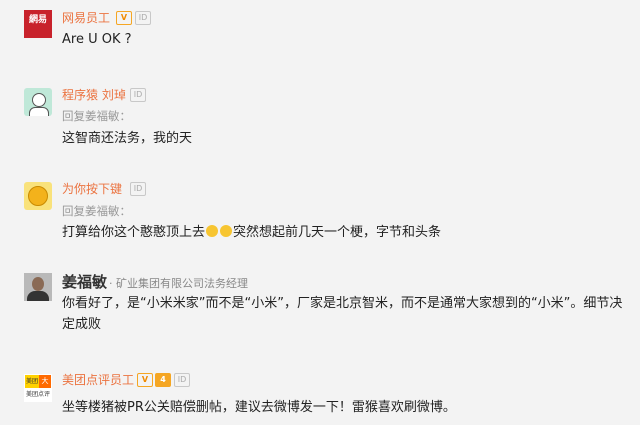  I want to click on comment-text-part: 打算给你这个憨憨顶上去, so click(134, 232).